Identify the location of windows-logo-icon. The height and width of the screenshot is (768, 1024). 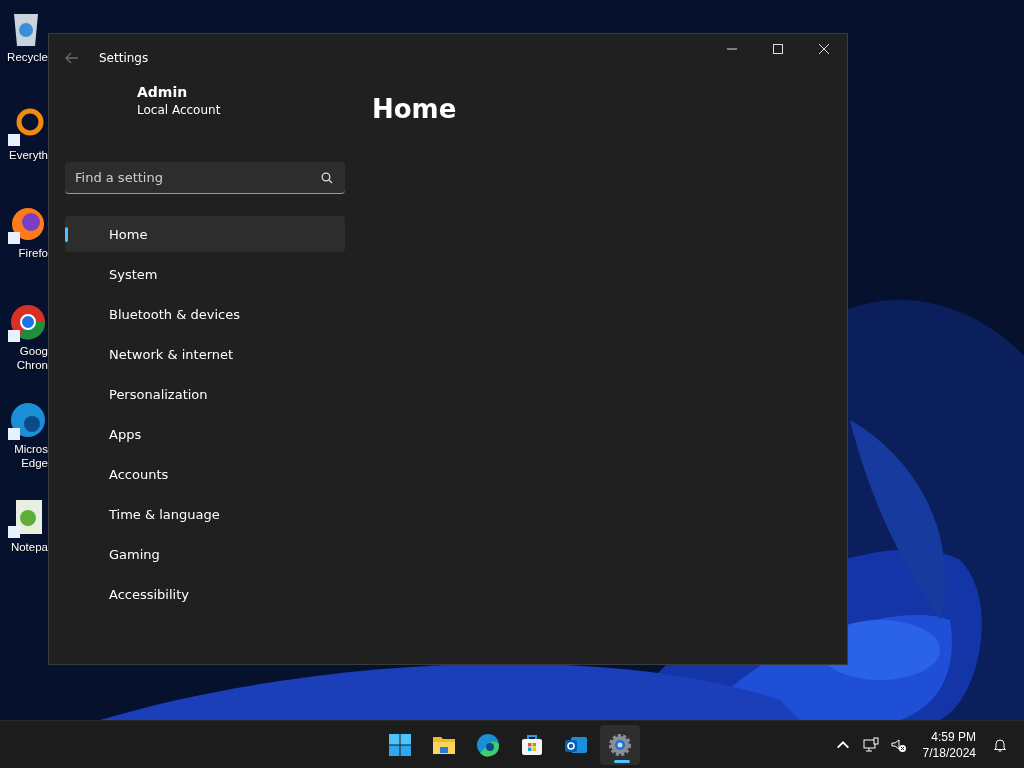
(400, 744).